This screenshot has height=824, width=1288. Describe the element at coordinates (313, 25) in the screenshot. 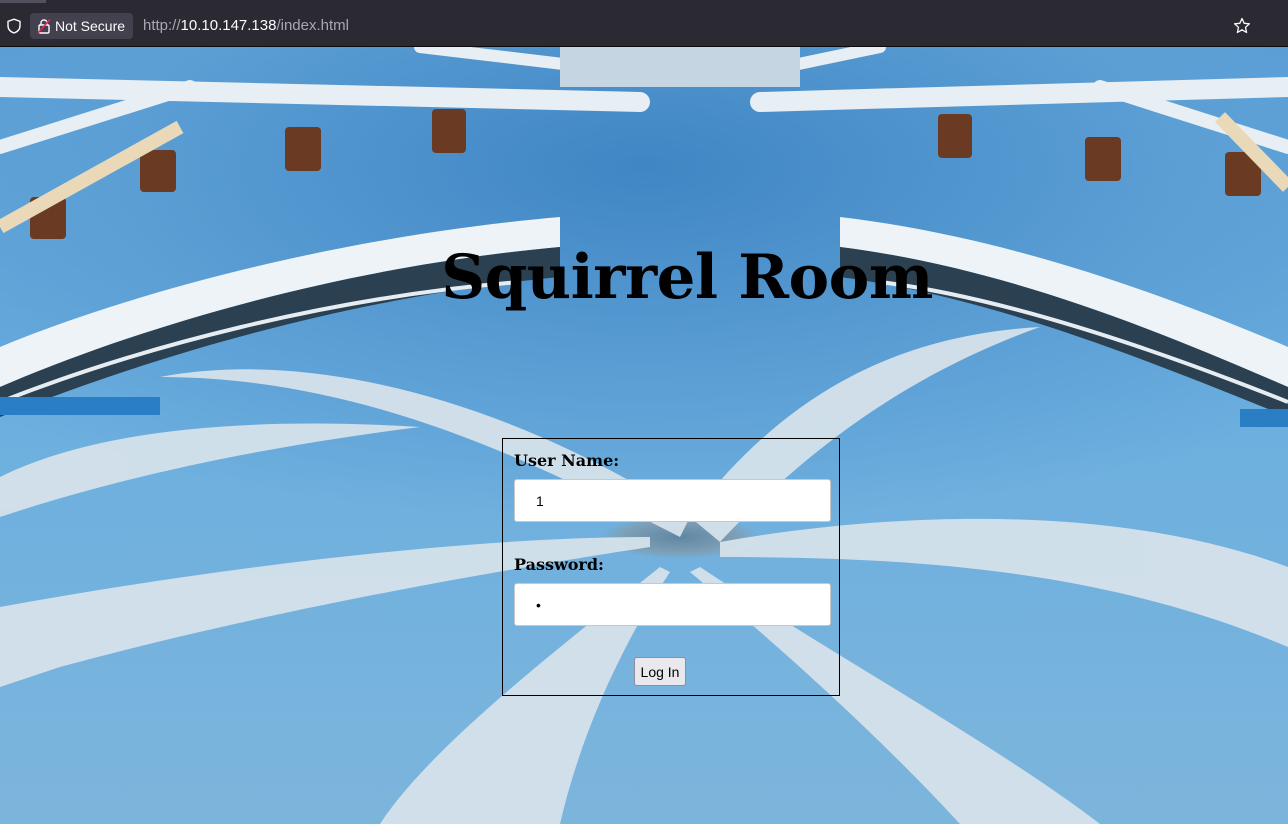

I see `url-path: /index.html` at that location.